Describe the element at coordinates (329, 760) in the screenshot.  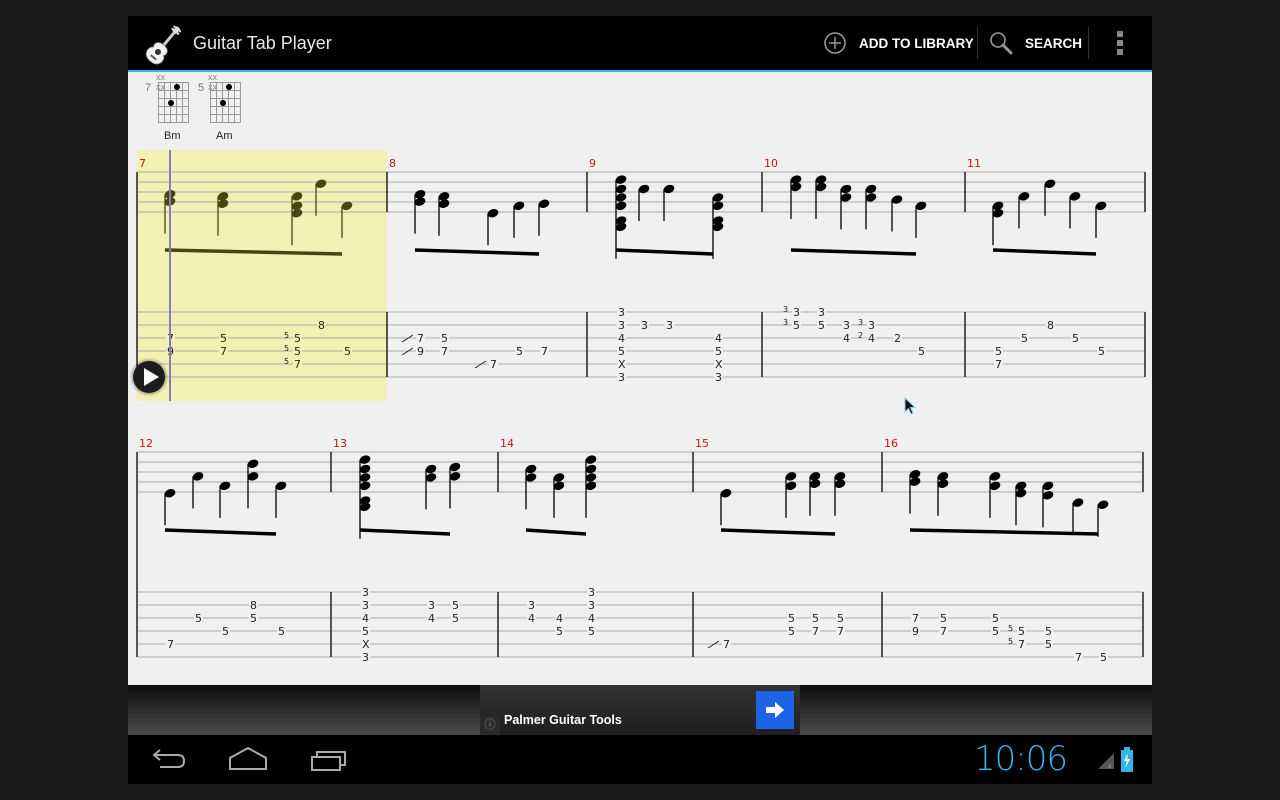
I see `recent-apps-button` at that location.